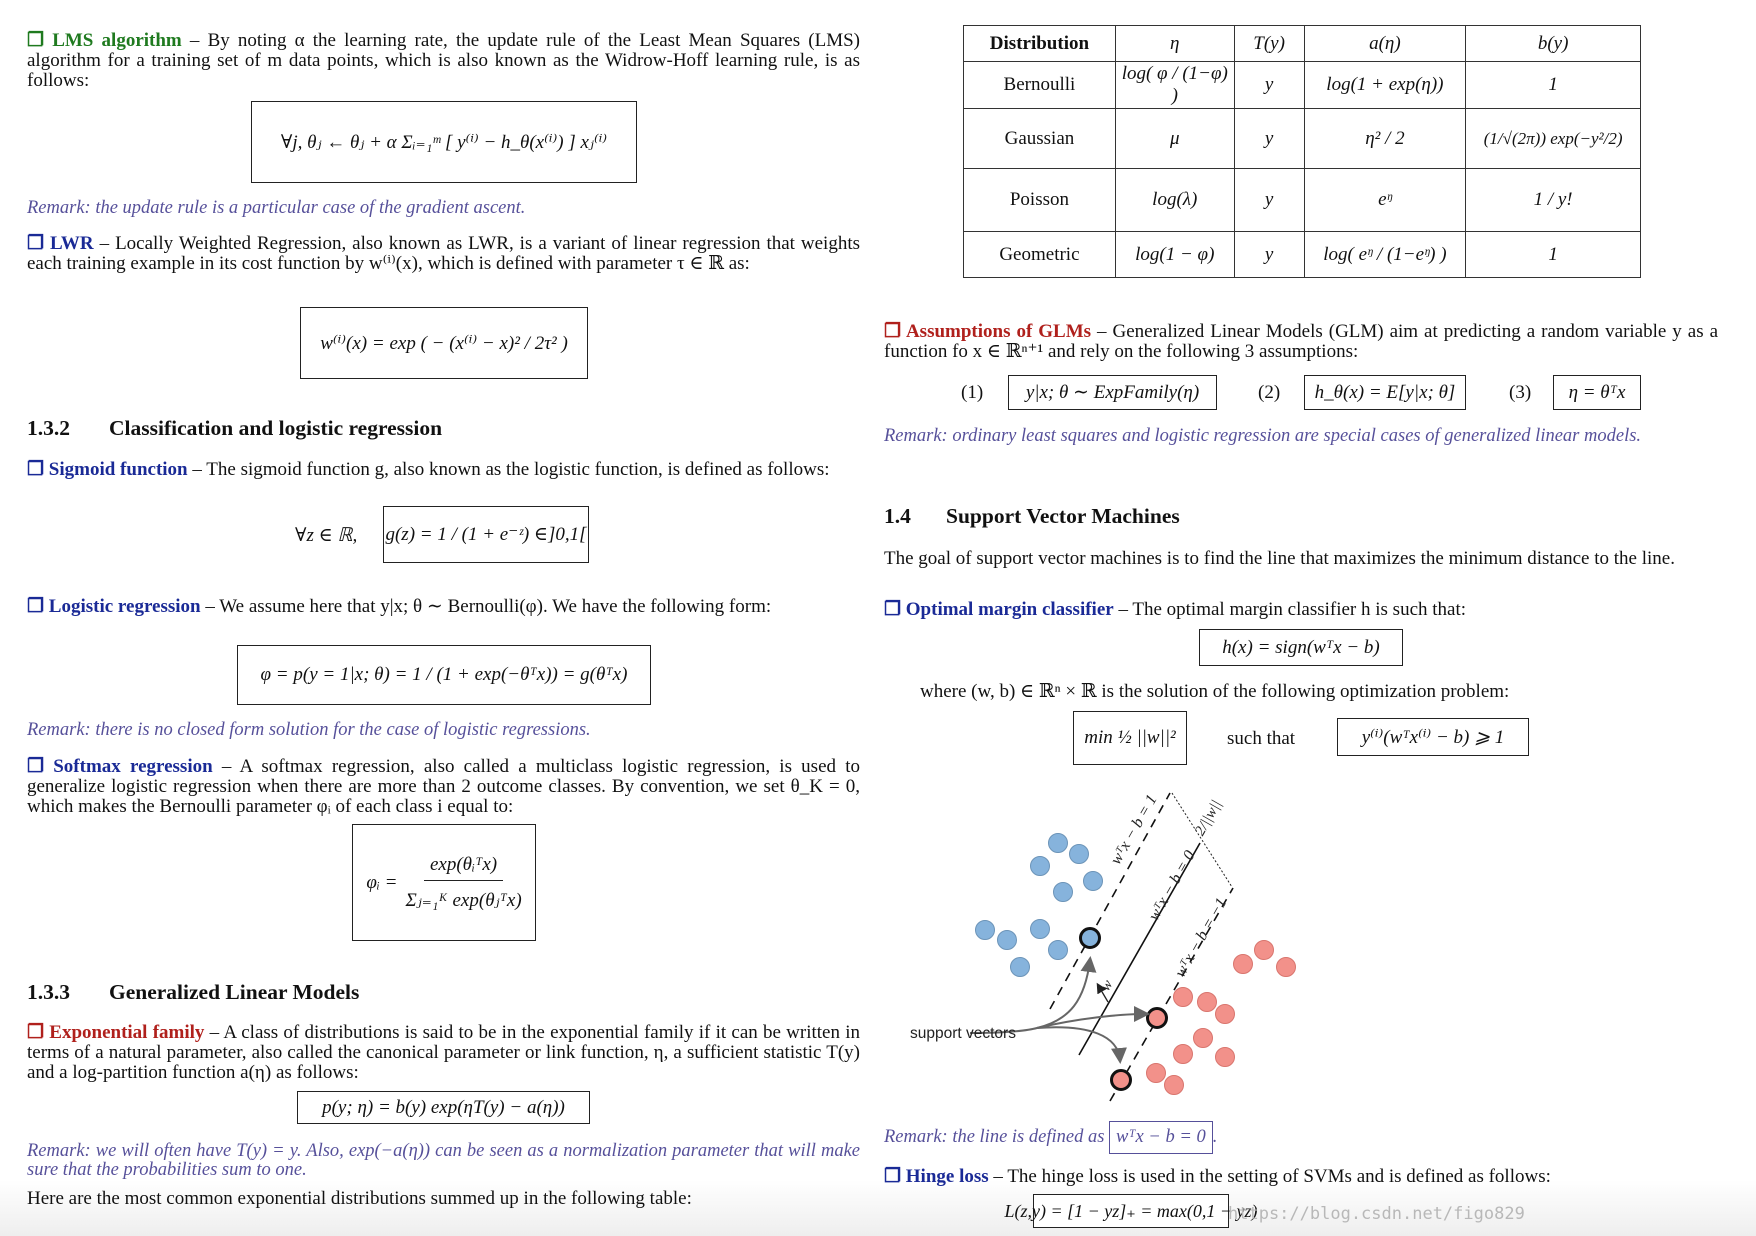  What do you see at coordinates (1385, 85) in the screenshot?
I see `table-cell: log(1 + exp(η))` at bounding box center [1385, 85].